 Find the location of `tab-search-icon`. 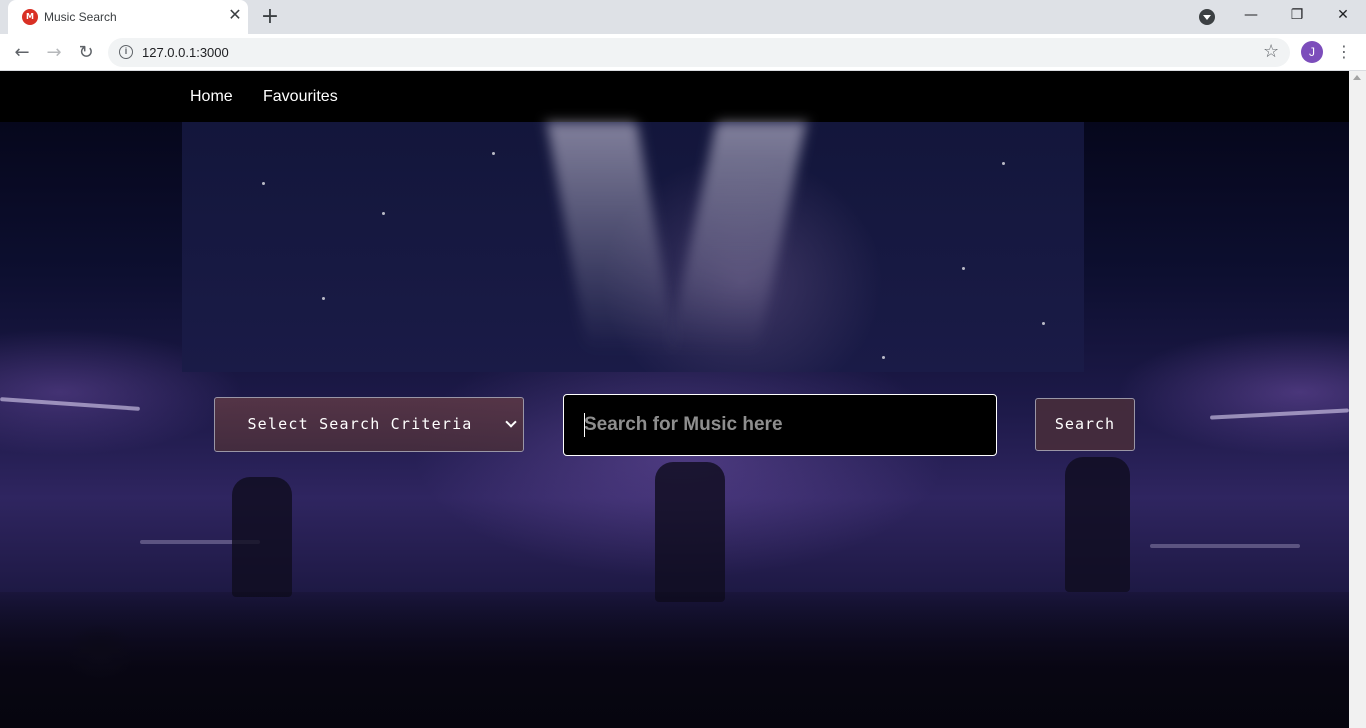

tab-search-icon is located at coordinates (1207, 17).